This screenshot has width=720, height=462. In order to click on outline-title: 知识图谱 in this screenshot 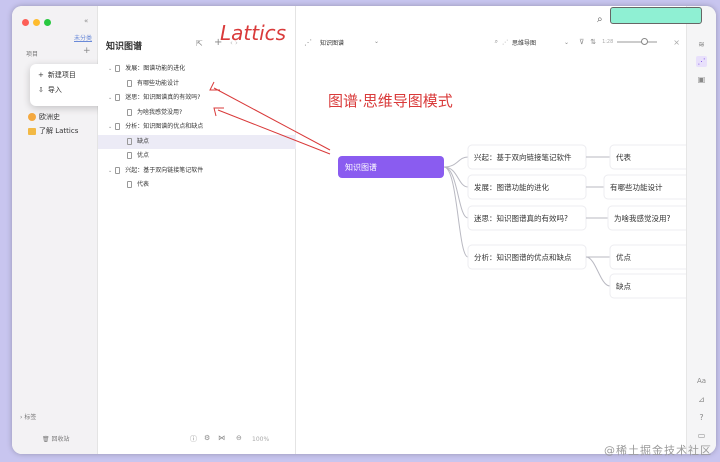, I will do `click(124, 47)`.